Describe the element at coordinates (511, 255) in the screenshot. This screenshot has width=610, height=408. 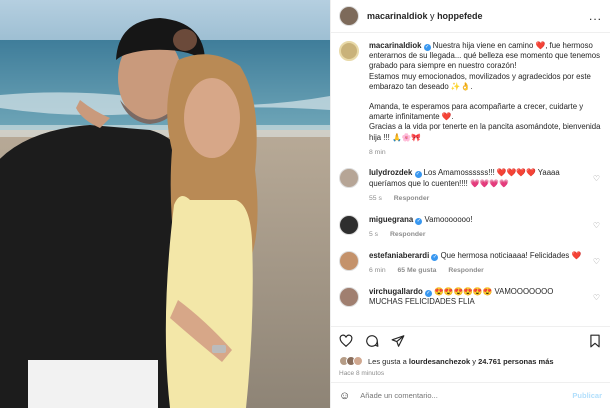
I see `comment-text: Que hermosa noticiaaaa! Felicidades ❤️` at that location.